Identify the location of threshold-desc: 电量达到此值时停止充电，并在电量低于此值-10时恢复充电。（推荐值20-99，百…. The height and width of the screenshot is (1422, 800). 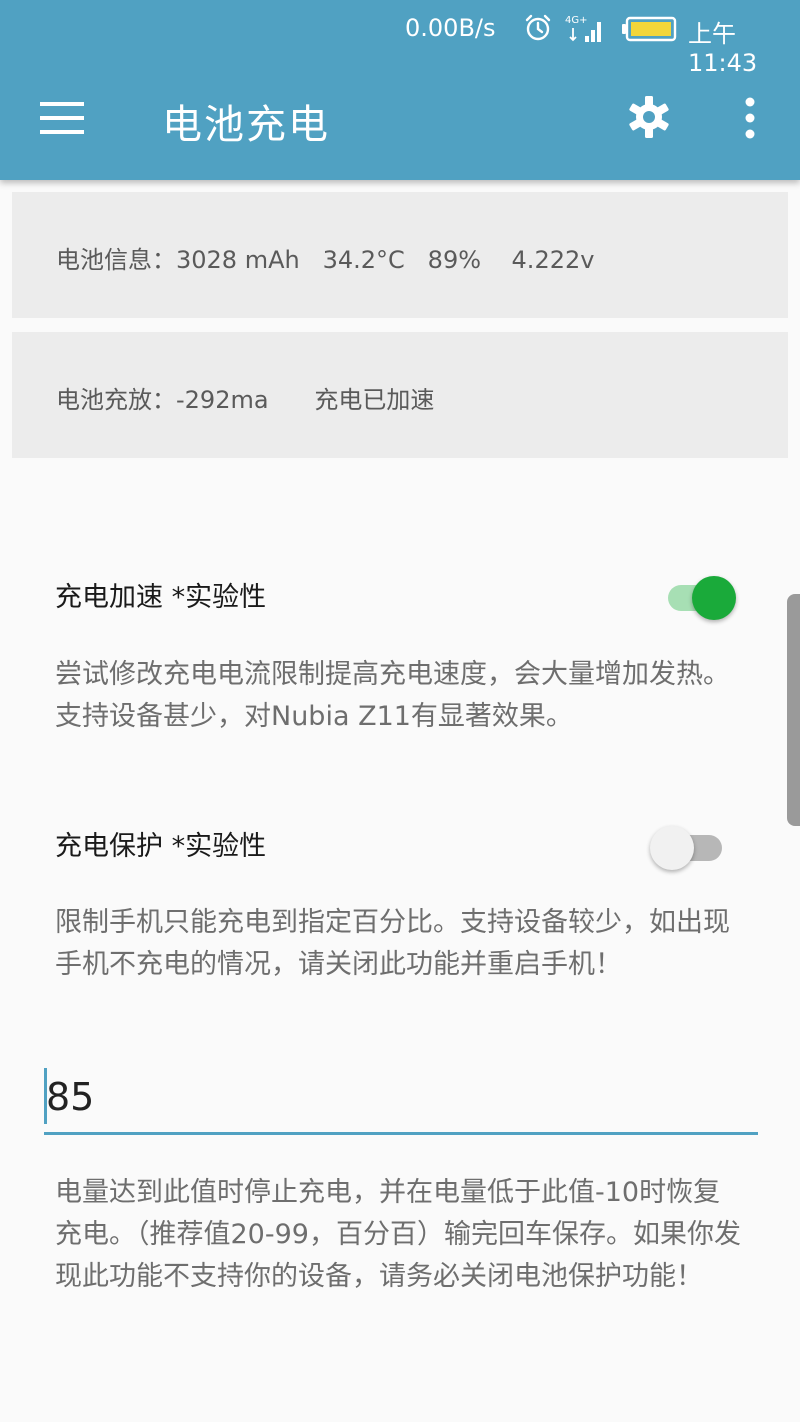
(398, 1234).